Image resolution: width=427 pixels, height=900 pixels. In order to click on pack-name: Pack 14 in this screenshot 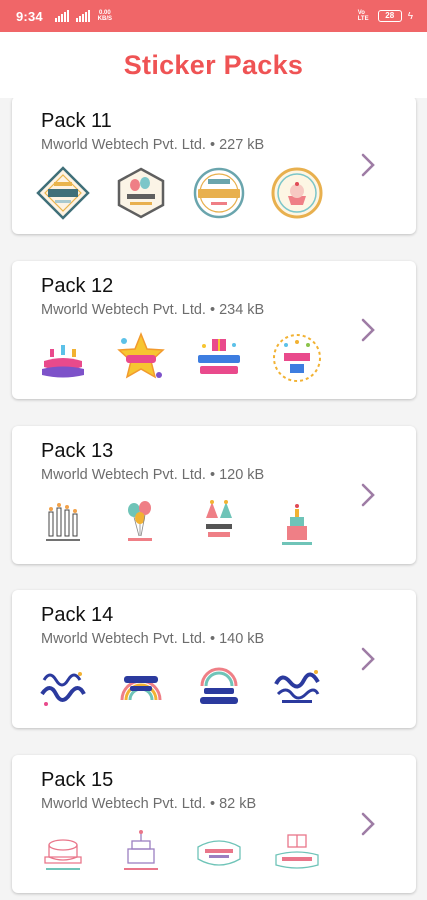, I will do `click(77, 615)`.